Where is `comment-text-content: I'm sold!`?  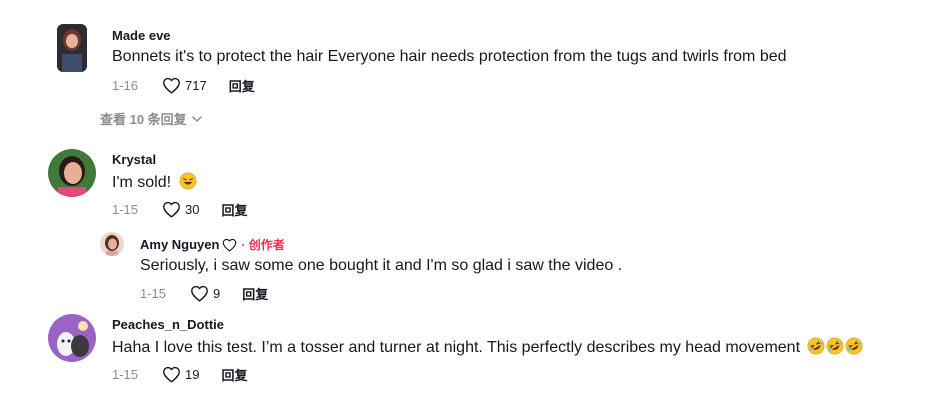 comment-text-content: I'm sold! is located at coordinates (142, 182).